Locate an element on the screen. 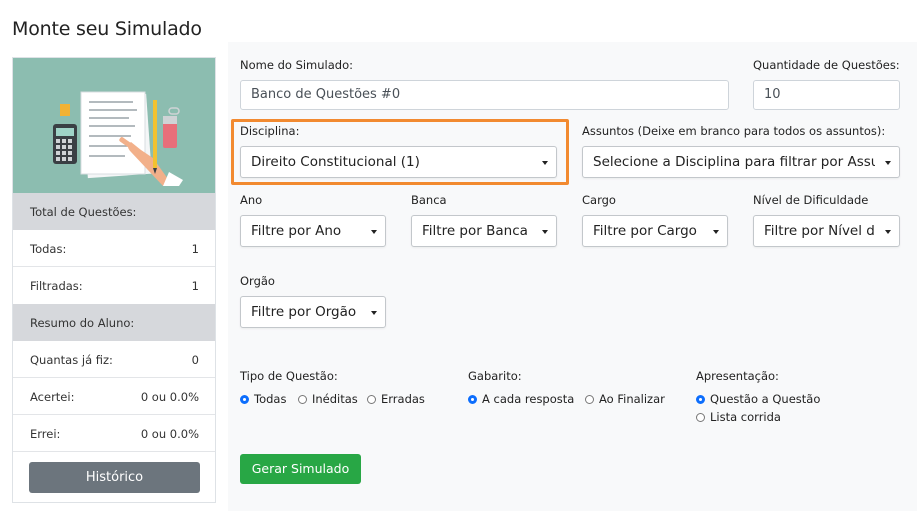  gabarito-label: Gabarito: is located at coordinates (495, 376).